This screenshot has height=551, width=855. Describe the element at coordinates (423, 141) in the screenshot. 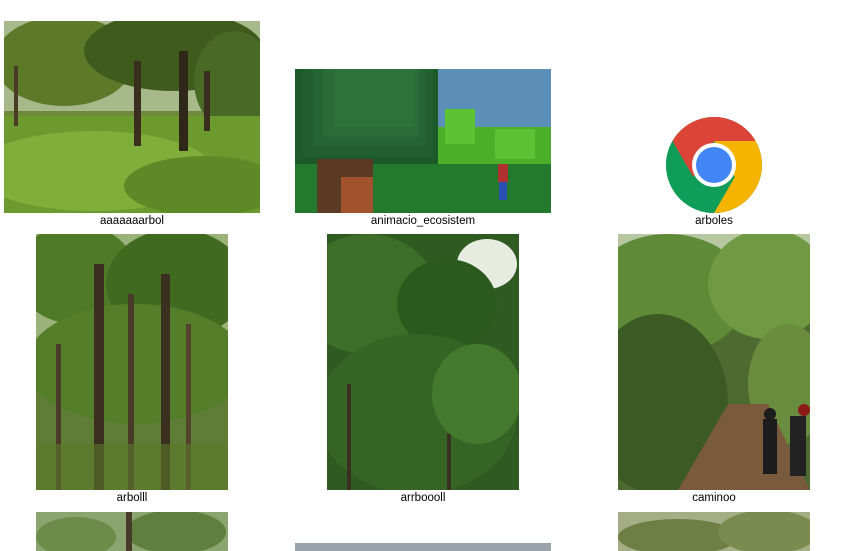

I see `thumbnail-game-render` at that location.